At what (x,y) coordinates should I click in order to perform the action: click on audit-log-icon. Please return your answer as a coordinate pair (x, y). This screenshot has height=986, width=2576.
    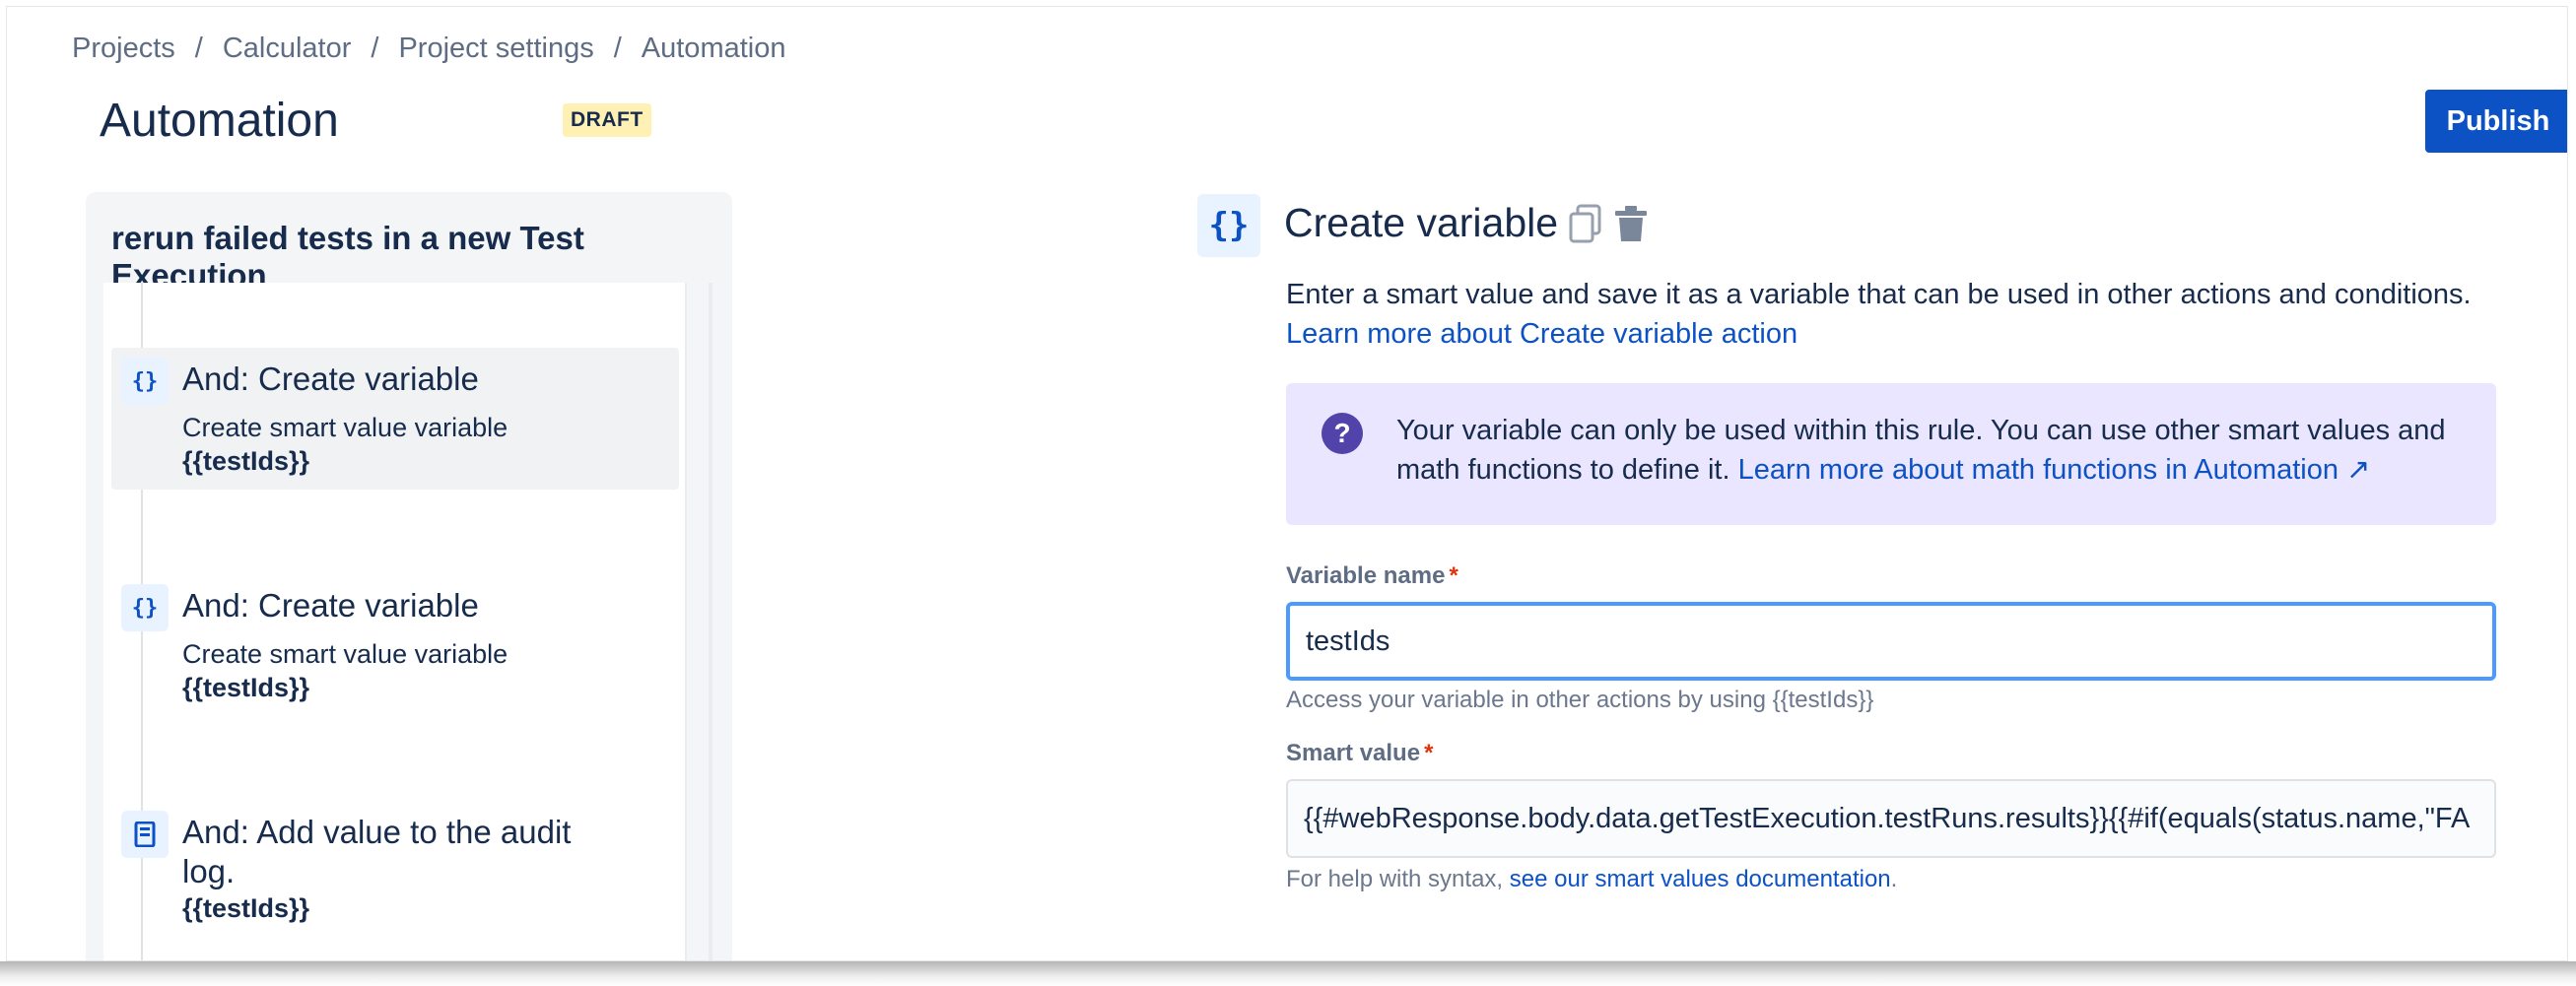
    Looking at the image, I should click on (145, 834).